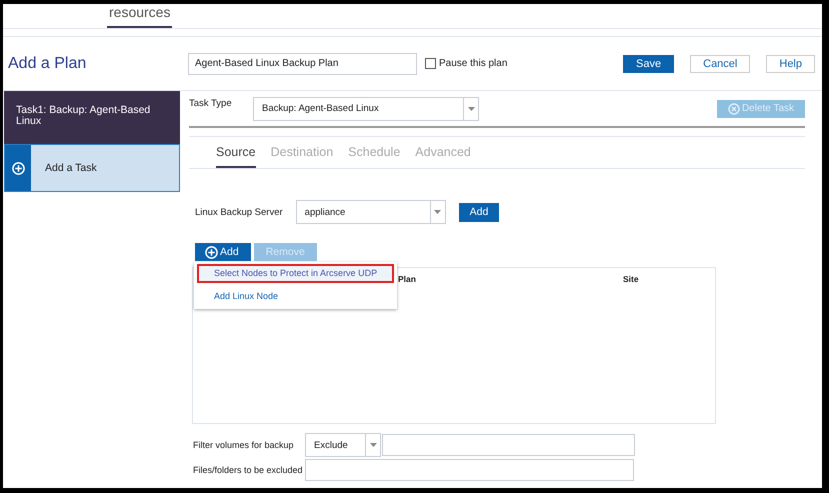 This screenshot has width=829, height=493. What do you see at coordinates (295, 273) in the screenshot?
I see `menu-item: Select Nodes to Protect in Arcserve UDP` at bounding box center [295, 273].